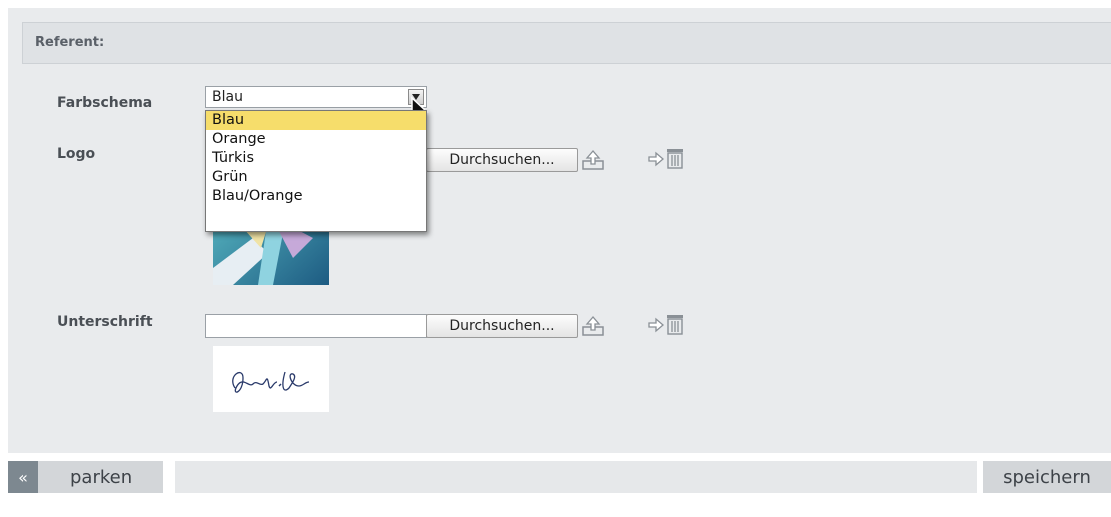  Describe the element at coordinates (23, 477) in the screenshot. I see `back-button: «` at that location.